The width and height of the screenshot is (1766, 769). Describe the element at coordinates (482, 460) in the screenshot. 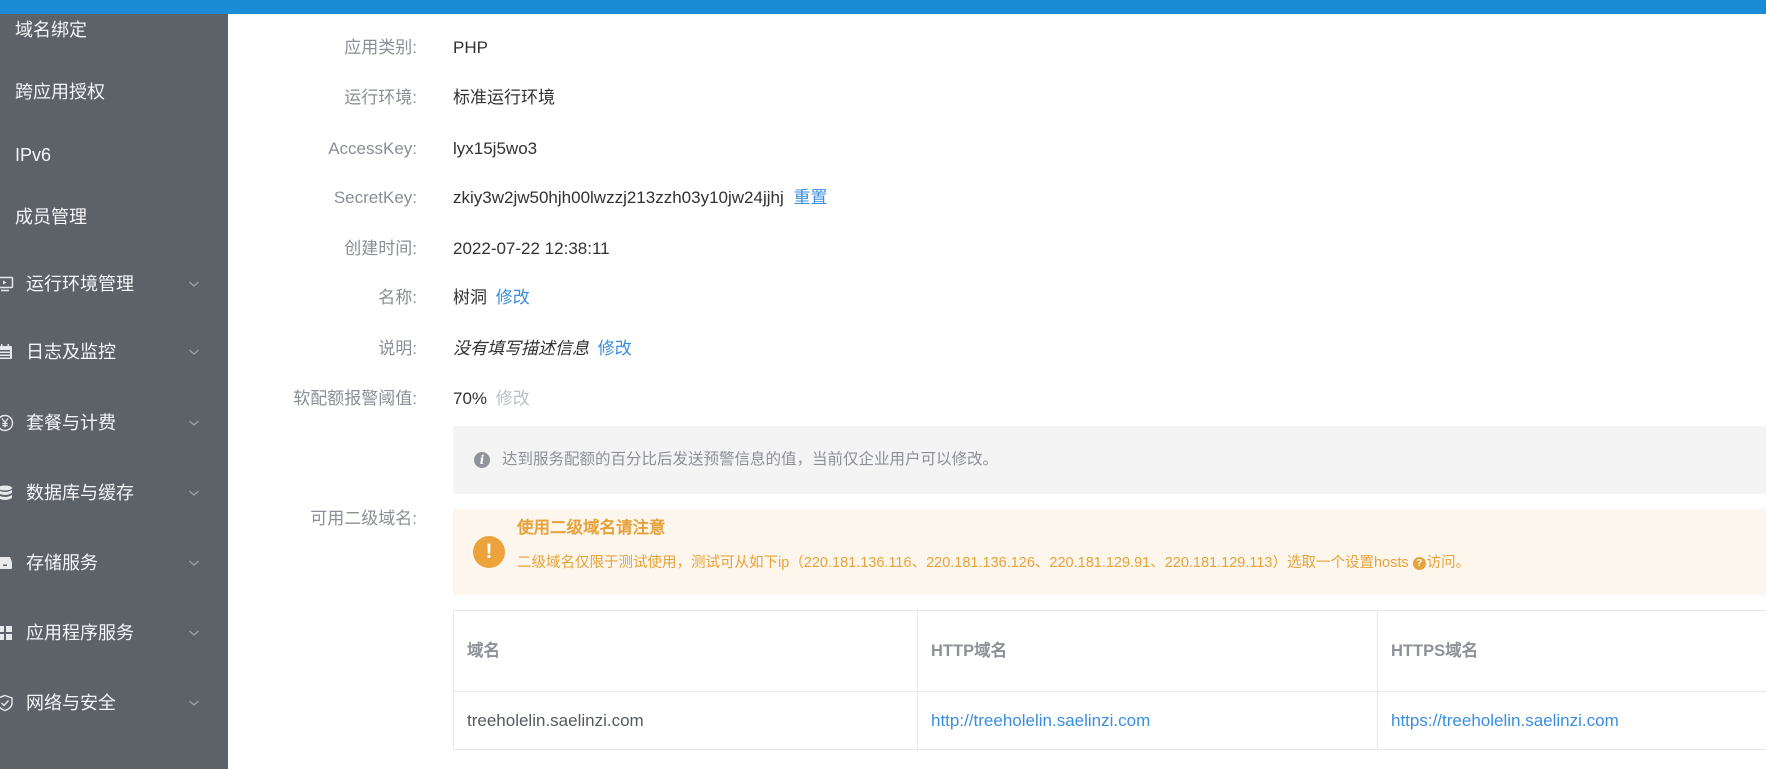

I see `info-icon: i` at that location.